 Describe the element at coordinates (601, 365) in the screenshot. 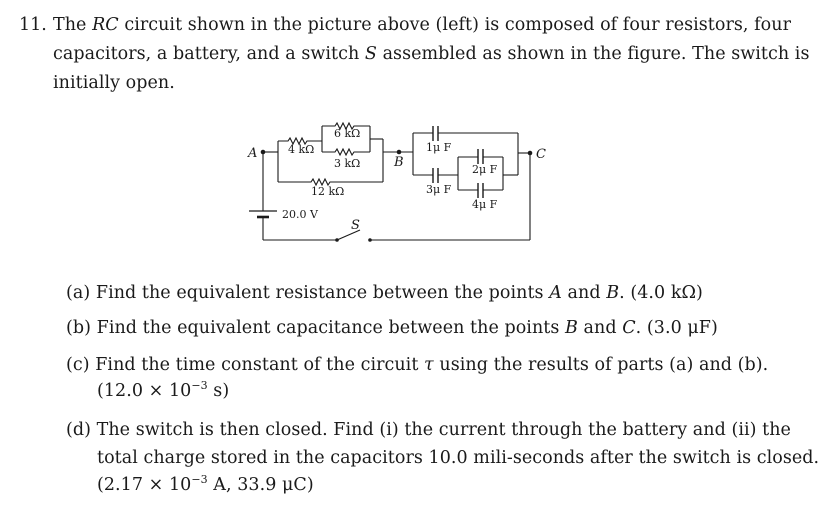

I see `part-text: using the results of parts (a) and (b).` at that location.